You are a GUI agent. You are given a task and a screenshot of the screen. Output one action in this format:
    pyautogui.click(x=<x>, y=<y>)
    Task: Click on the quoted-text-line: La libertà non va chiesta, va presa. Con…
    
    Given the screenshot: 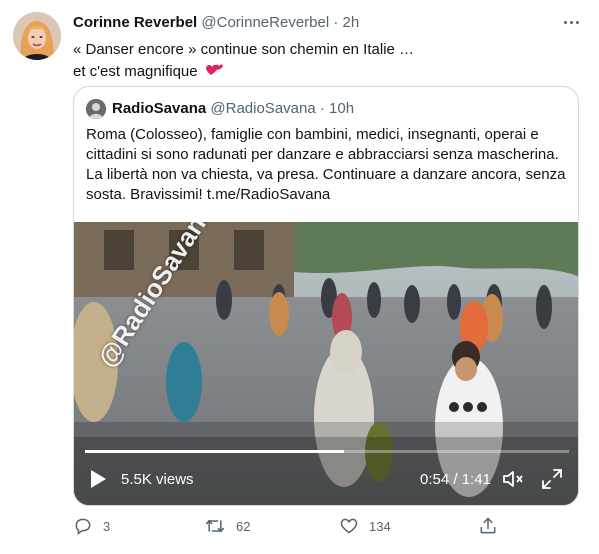 What is the action you would take?
    pyautogui.click(x=326, y=174)
    